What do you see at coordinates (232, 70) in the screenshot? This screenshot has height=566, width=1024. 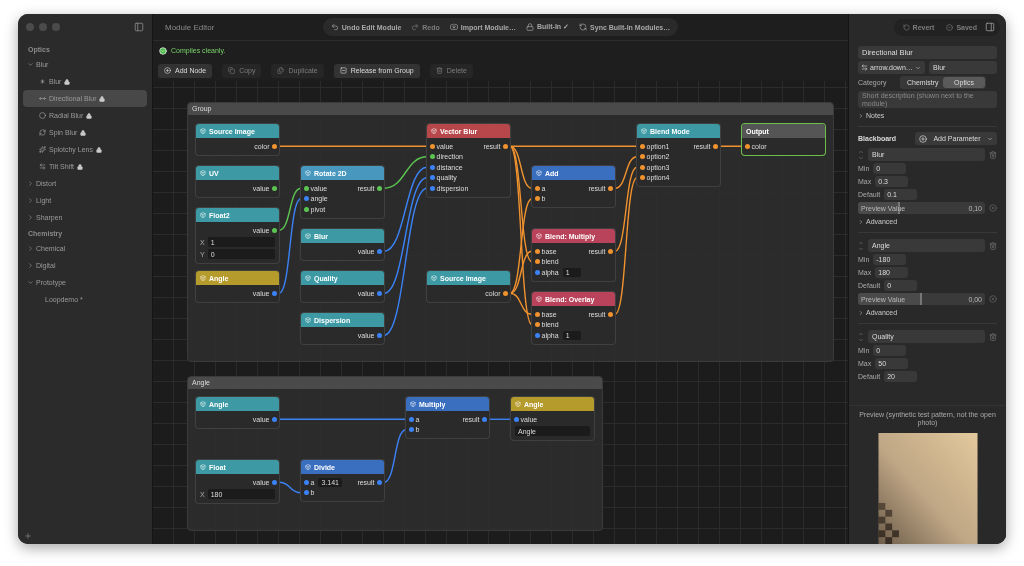 I see `copy-icon` at bounding box center [232, 70].